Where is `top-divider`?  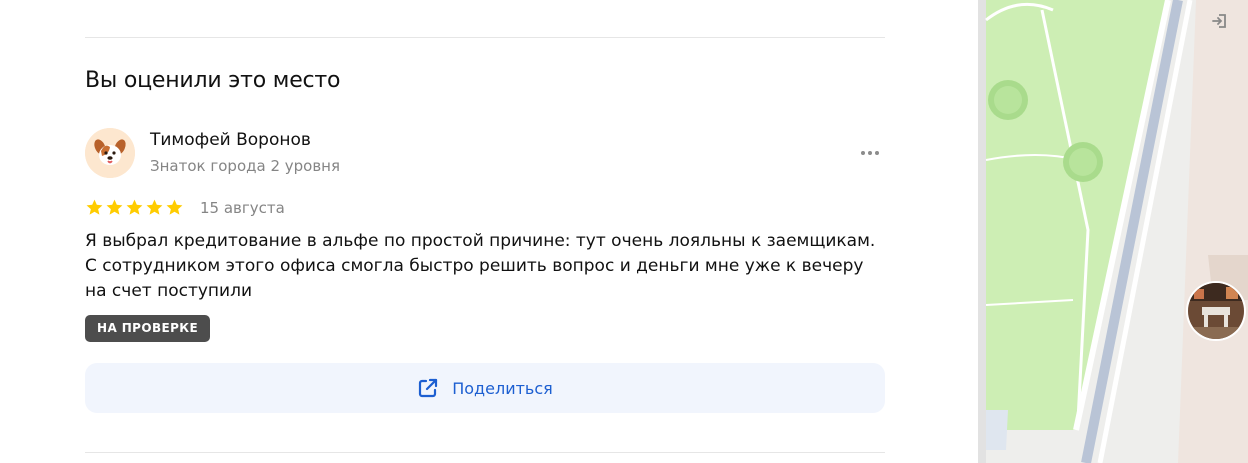
top-divider is located at coordinates (485, 37).